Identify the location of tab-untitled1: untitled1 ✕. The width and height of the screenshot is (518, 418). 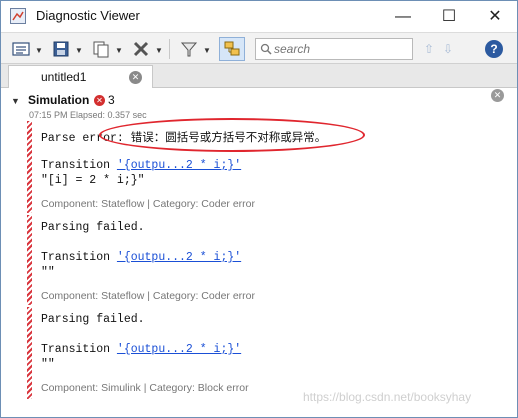
(80, 76).